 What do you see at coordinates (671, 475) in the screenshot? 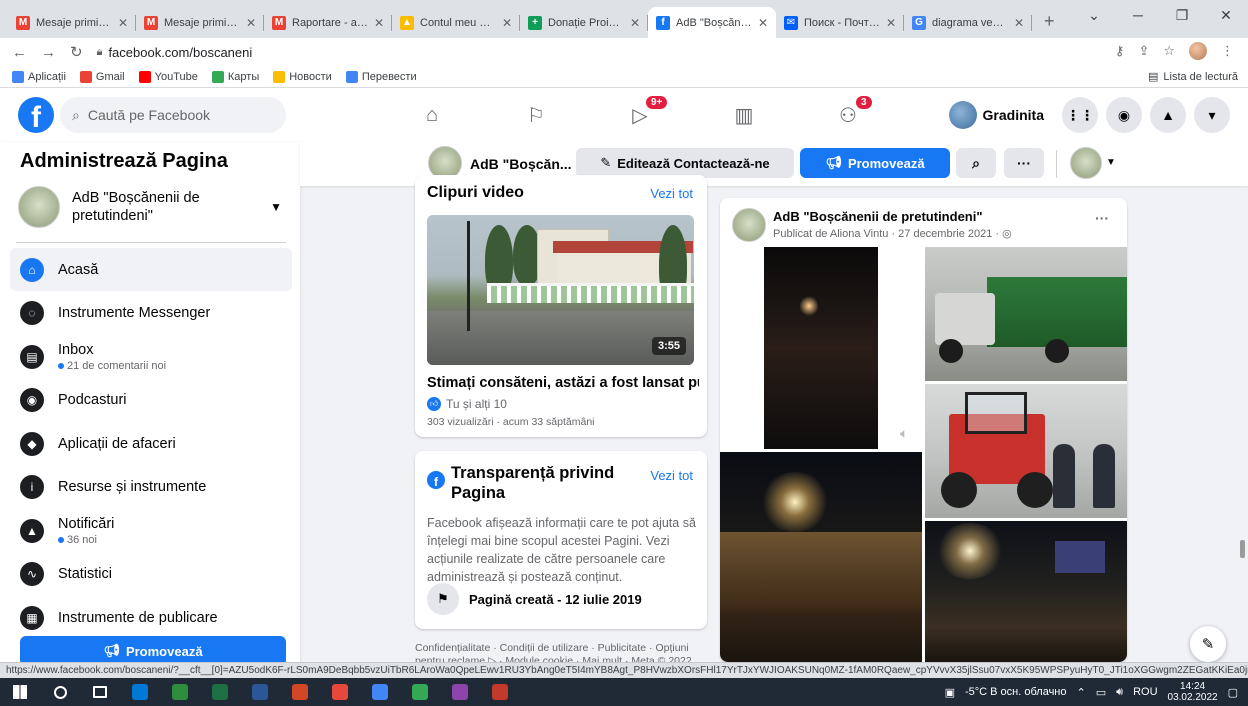
I see `transparency-see-all-link: Vezi tot` at bounding box center [671, 475].